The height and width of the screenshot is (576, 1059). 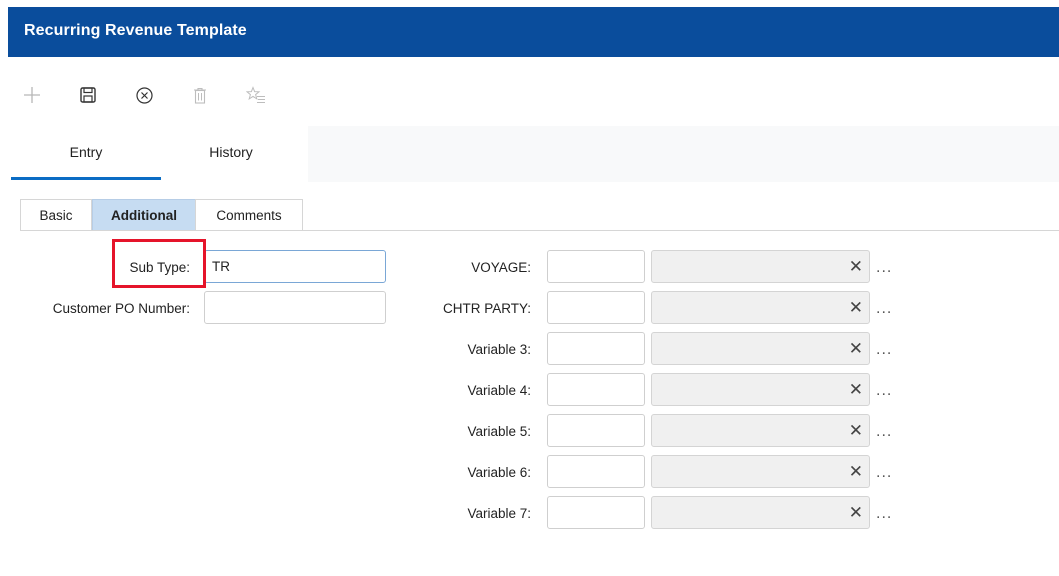 I want to click on variable-desc-5: ✕, so click(x=760, y=430).